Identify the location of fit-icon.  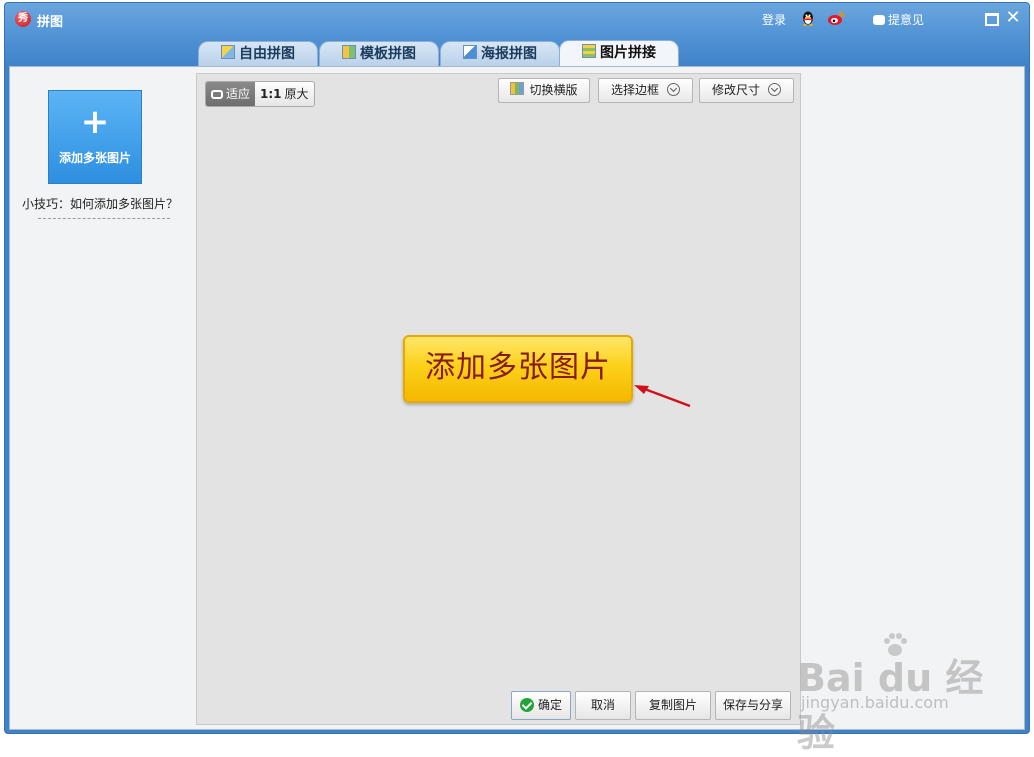
(217, 94).